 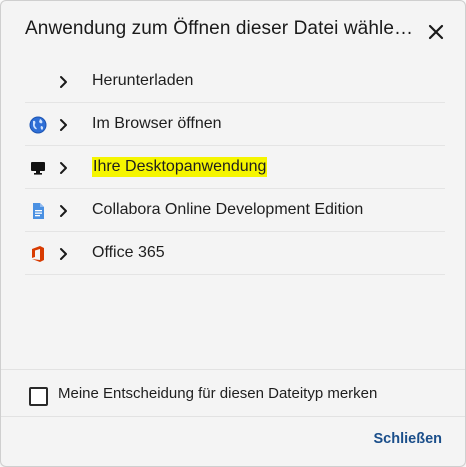 I want to click on remember-checkbox, so click(x=38, y=396).